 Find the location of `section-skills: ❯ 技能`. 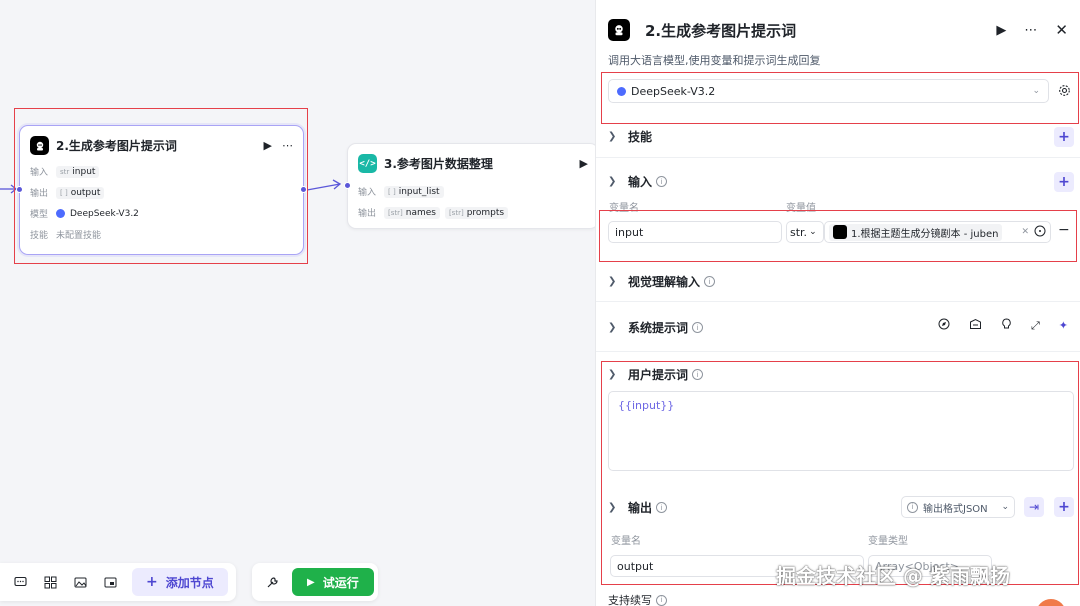

section-skills: ❯ 技能 is located at coordinates (840, 136).